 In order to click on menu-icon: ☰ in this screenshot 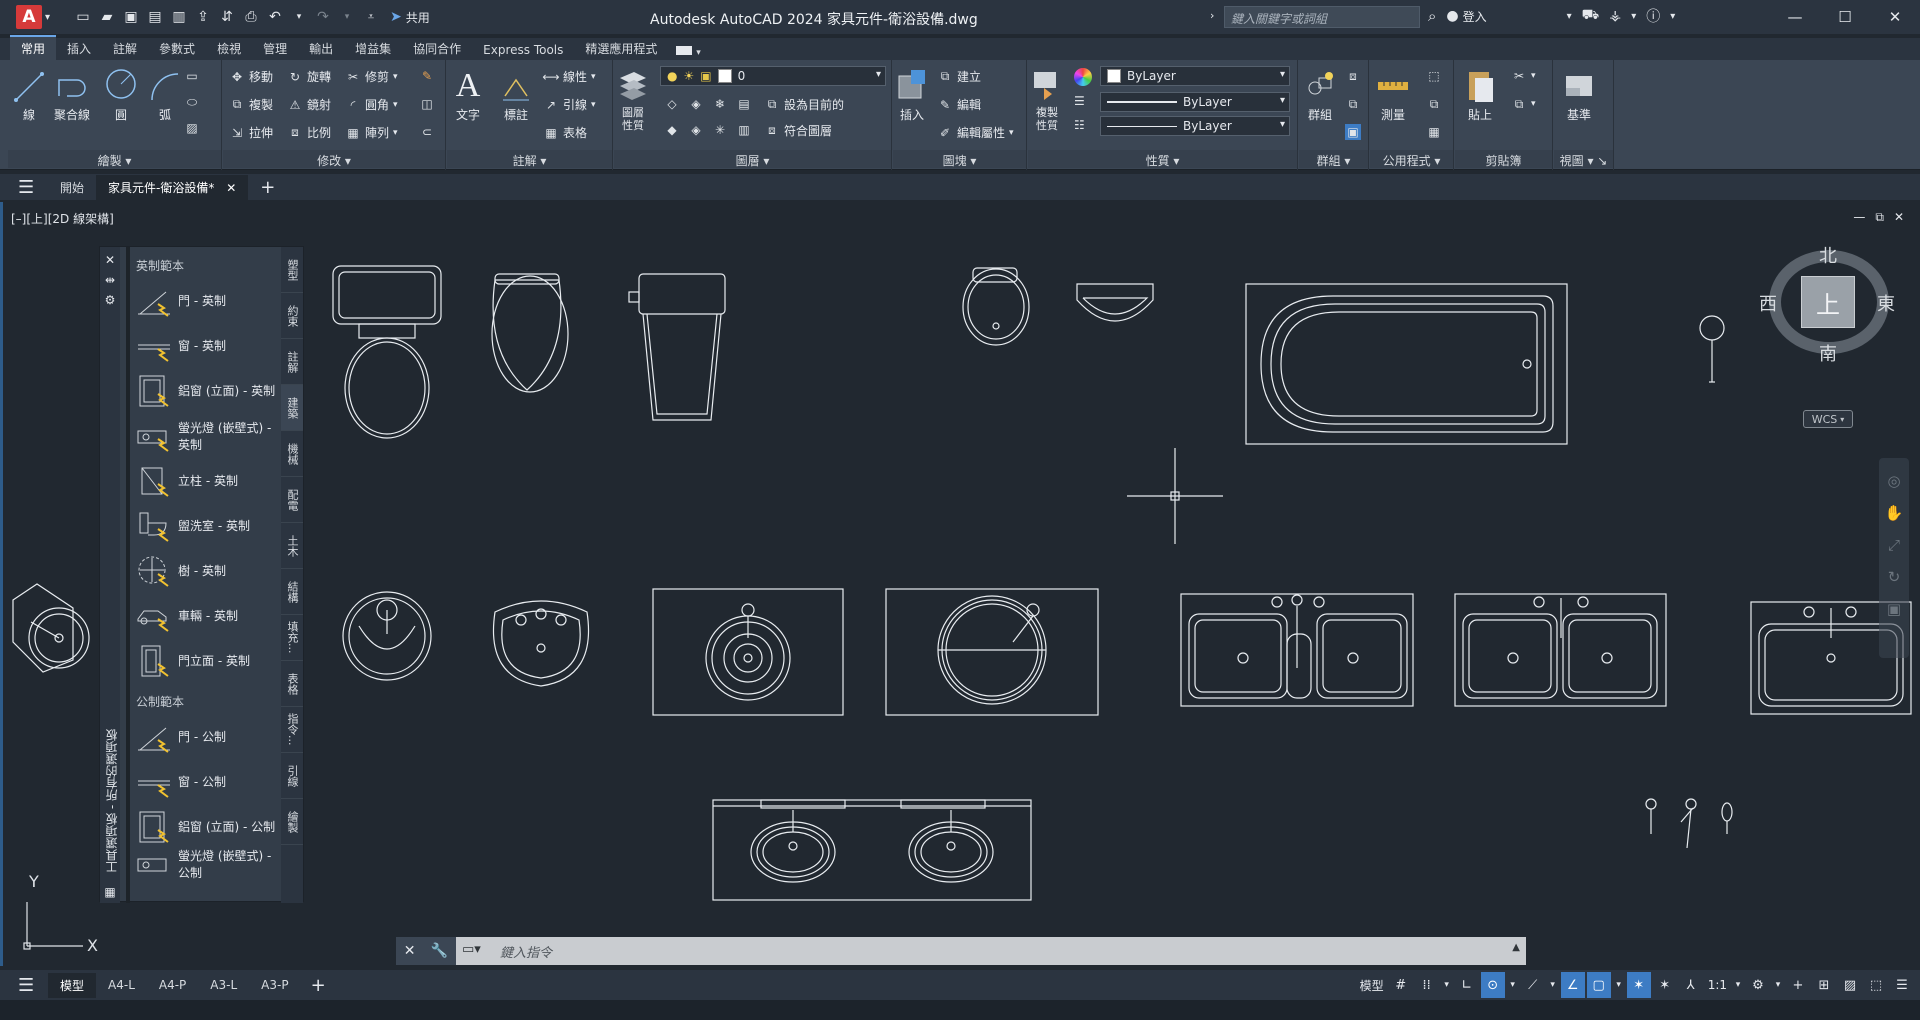, I will do `click(33, 985)`.